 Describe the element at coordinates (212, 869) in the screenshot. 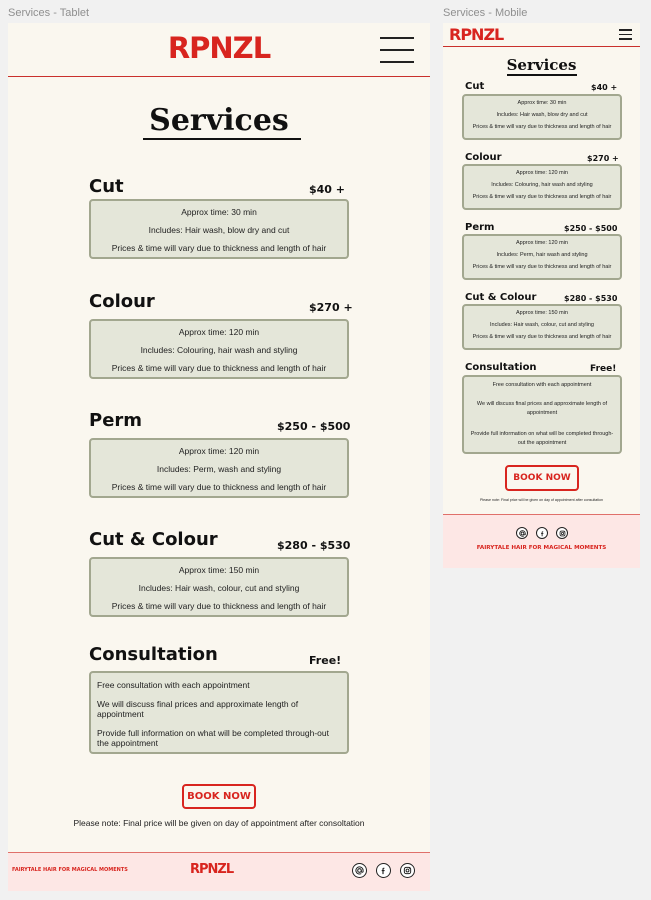

I see `footer-logo: RPNZL` at that location.